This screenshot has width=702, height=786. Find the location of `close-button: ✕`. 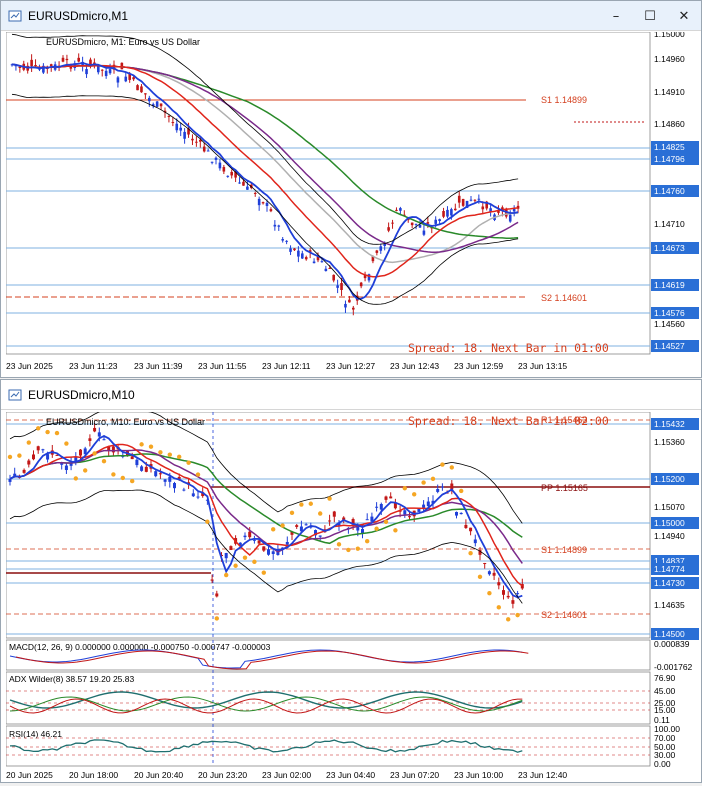

close-button: ✕ is located at coordinates (684, 16).